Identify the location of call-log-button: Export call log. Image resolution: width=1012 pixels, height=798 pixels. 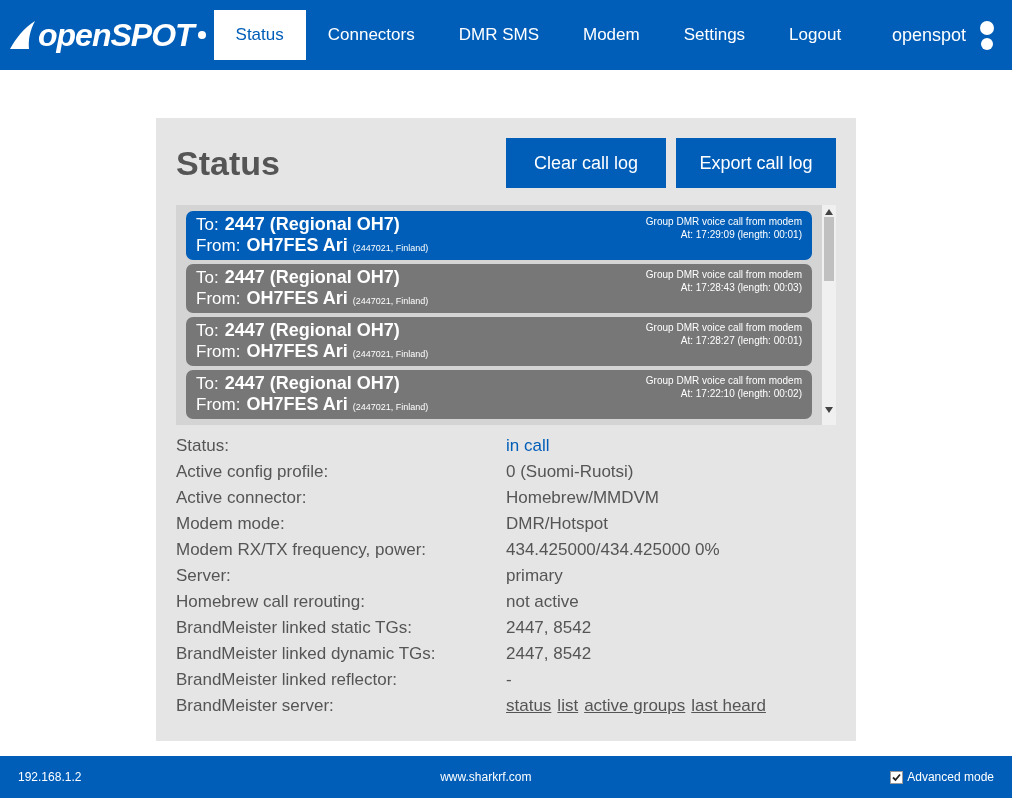
(756, 163).